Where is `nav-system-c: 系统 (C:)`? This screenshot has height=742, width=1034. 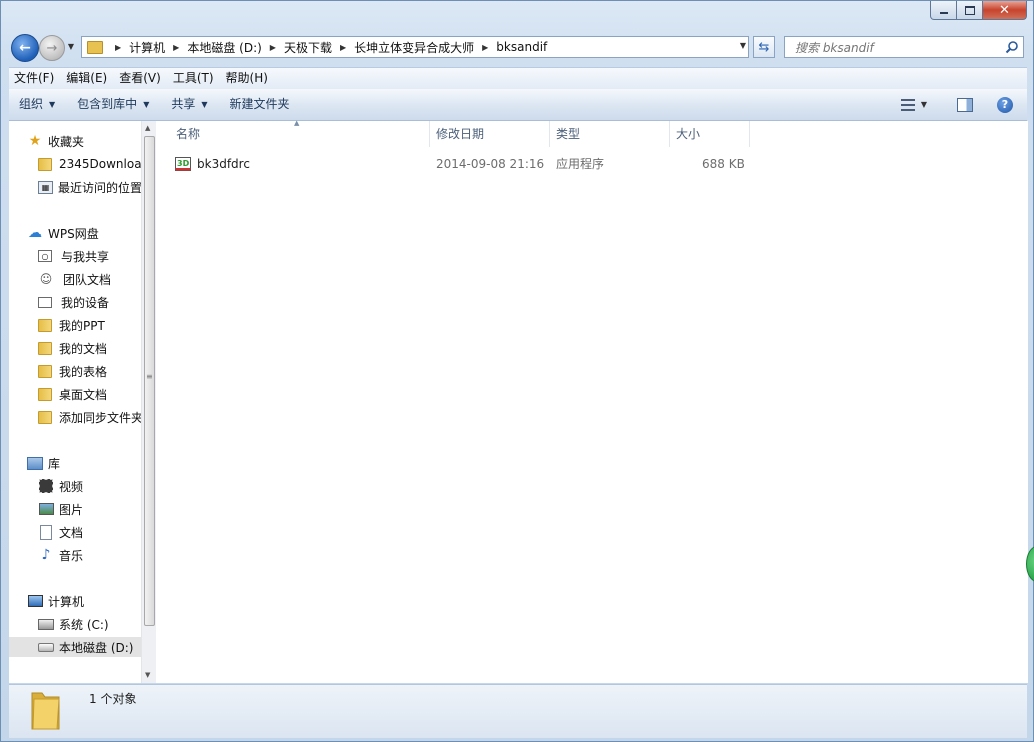 nav-system-c: 系统 (C:) is located at coordinates (73, 624).